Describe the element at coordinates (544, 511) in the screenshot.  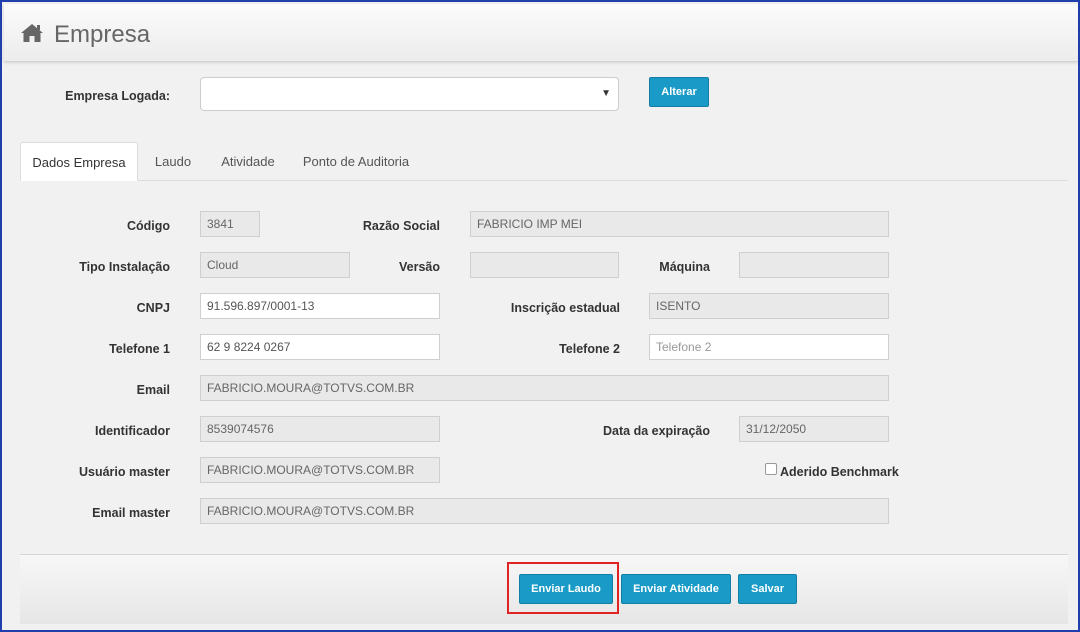
I see `email-master-field: FABRICIO.MOURA@TOTVS.COM.BR` at that location.